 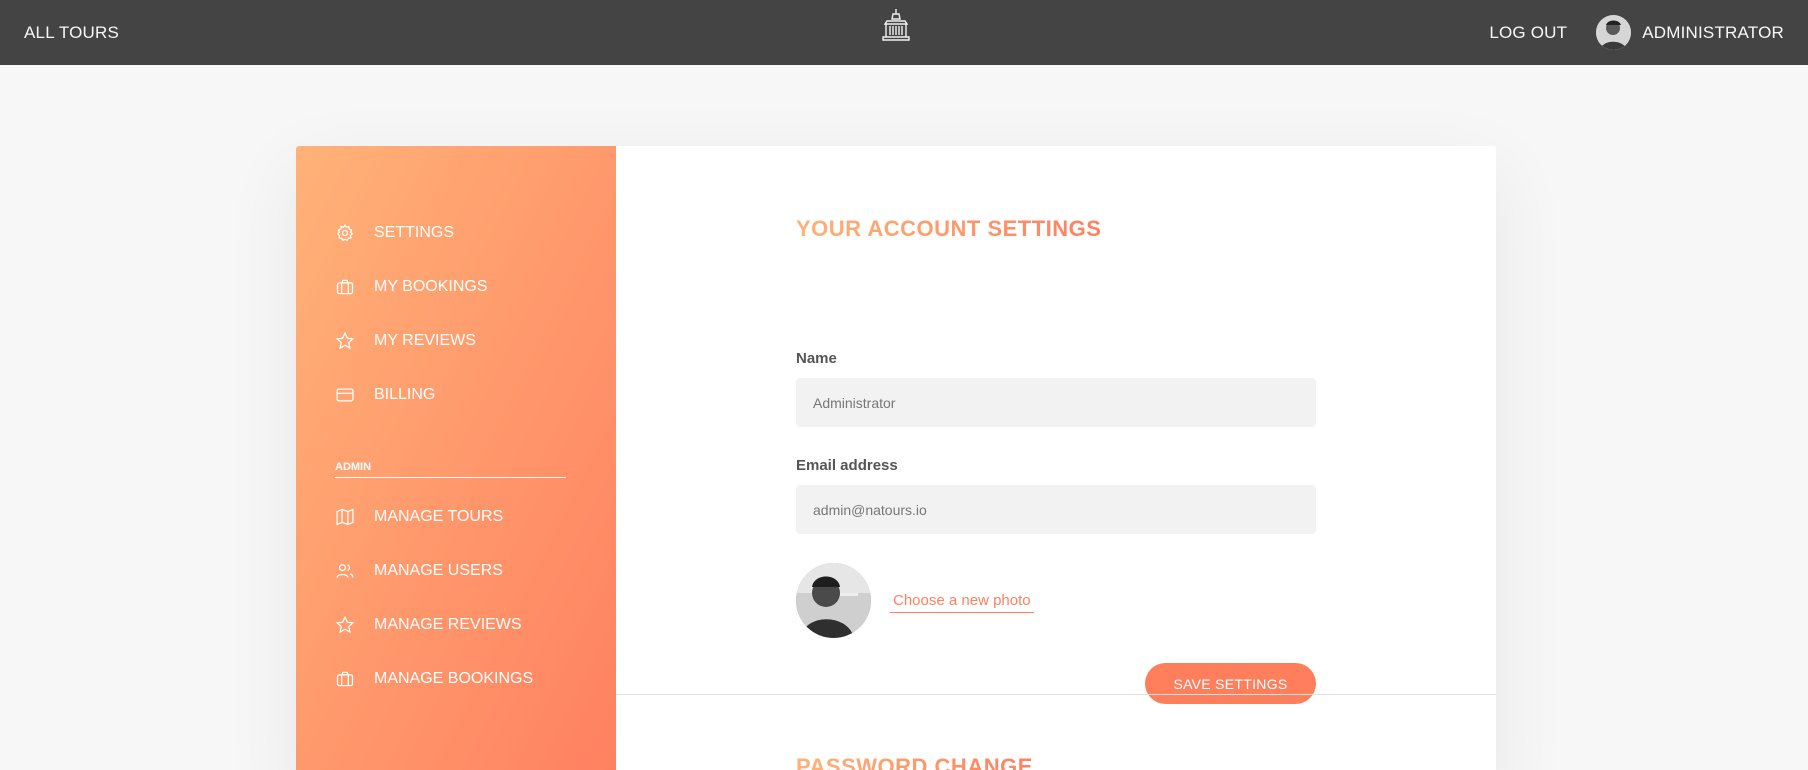 What do you see at coordinates (448, 624) in the screenshot?
I see `sidebar-item-label: Manage reviews` at bounding box center [448, 624].